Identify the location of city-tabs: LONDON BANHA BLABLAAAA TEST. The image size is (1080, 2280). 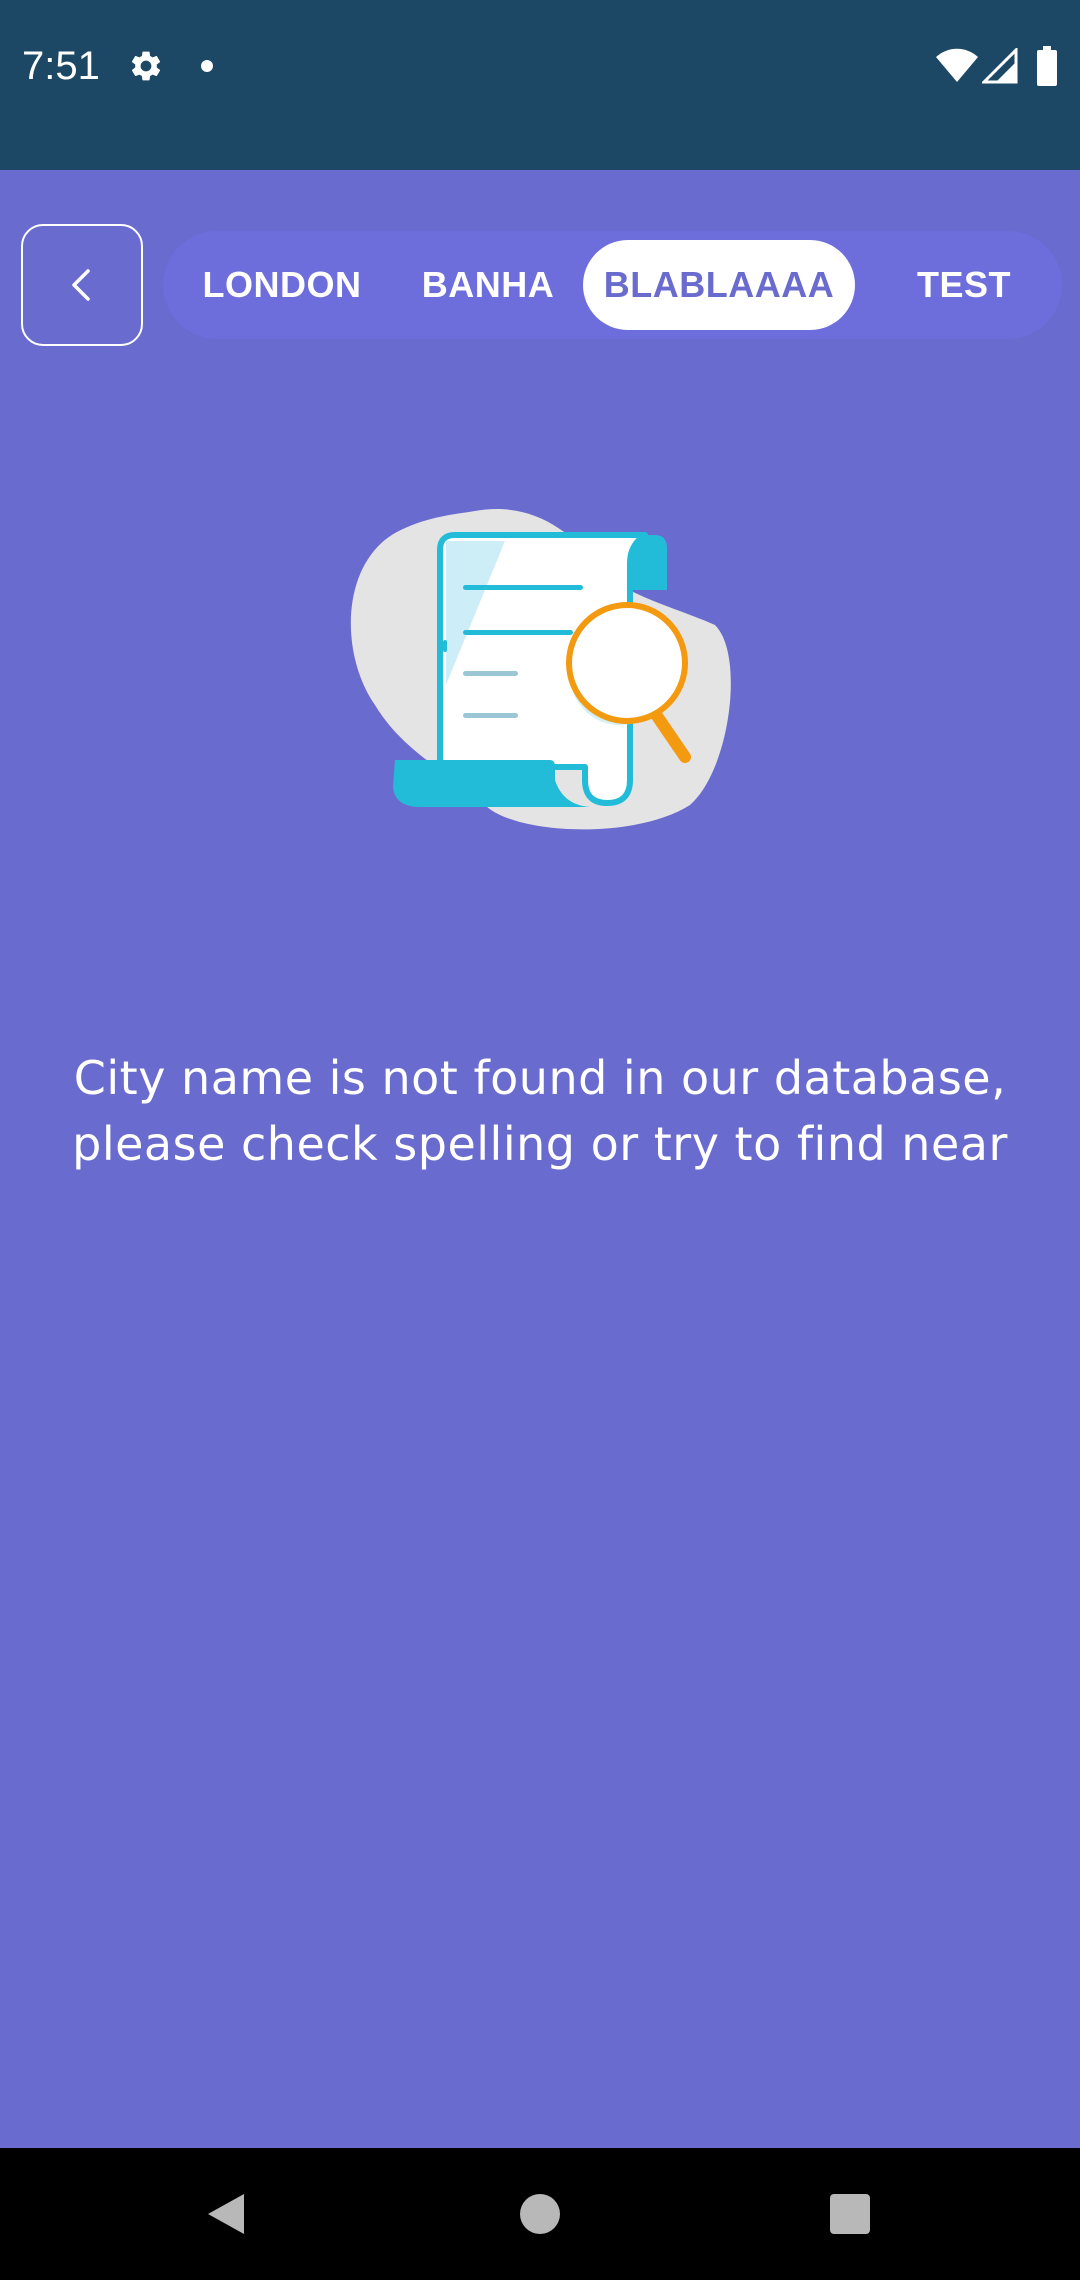
(612, 285).